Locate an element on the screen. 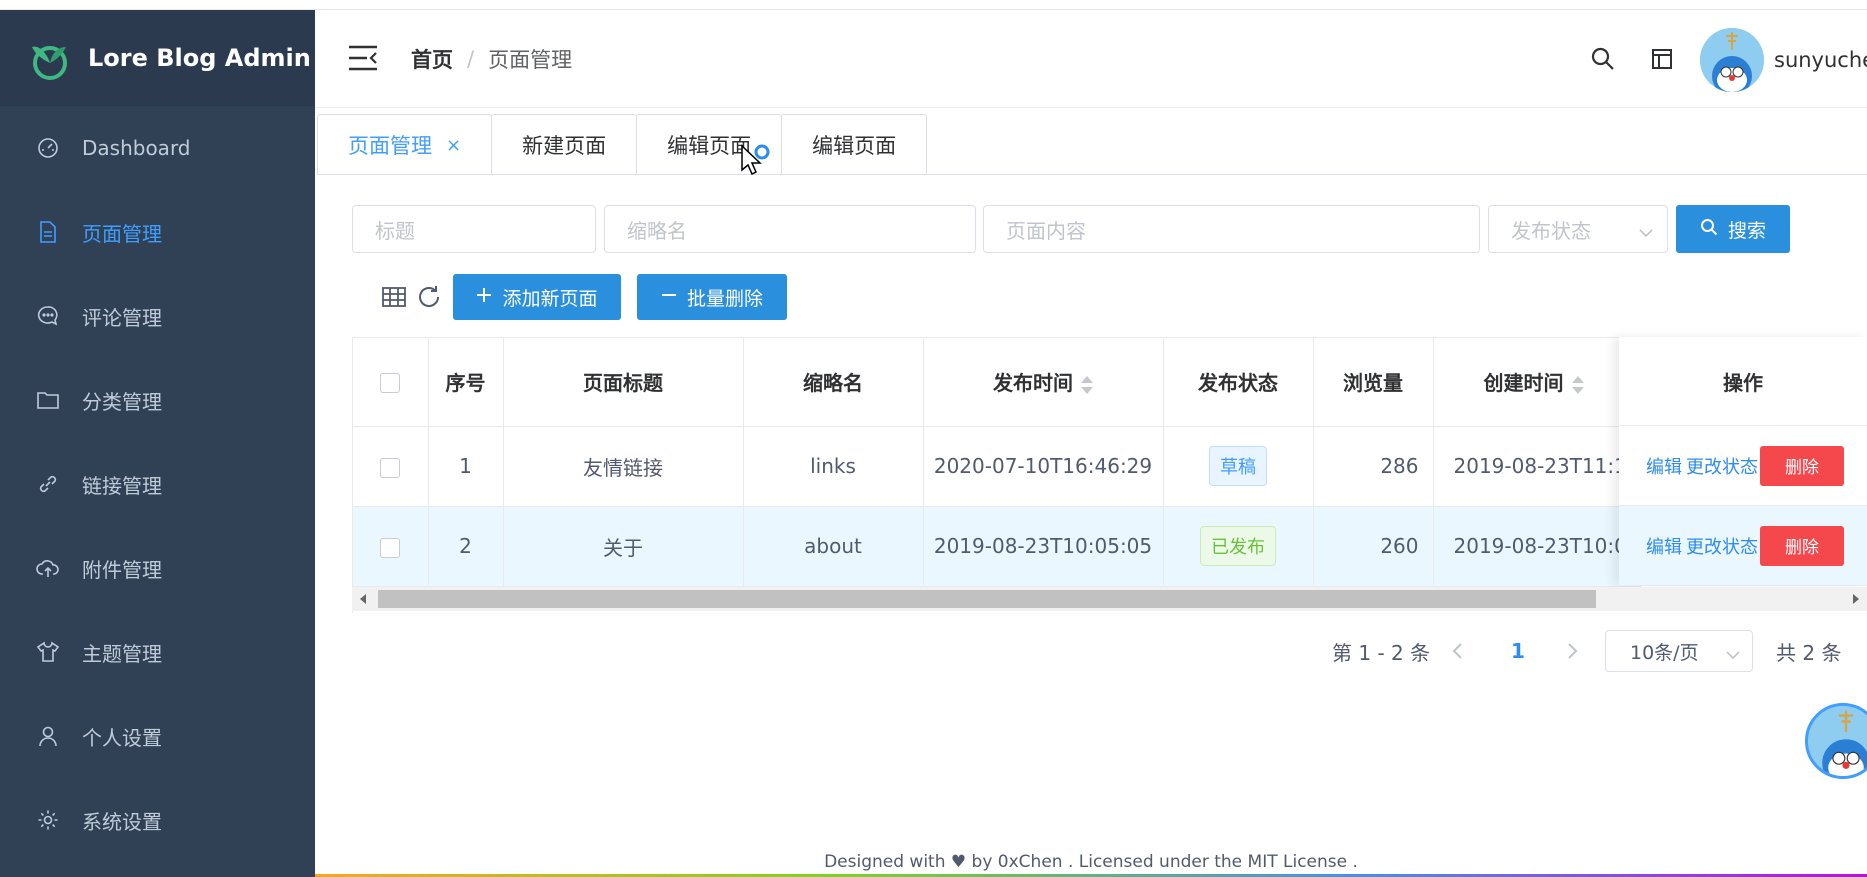 The width and height of the screenshot is (1867, 877). sidebar-item-label: 附件管理 is located at coordinates (122, 569).